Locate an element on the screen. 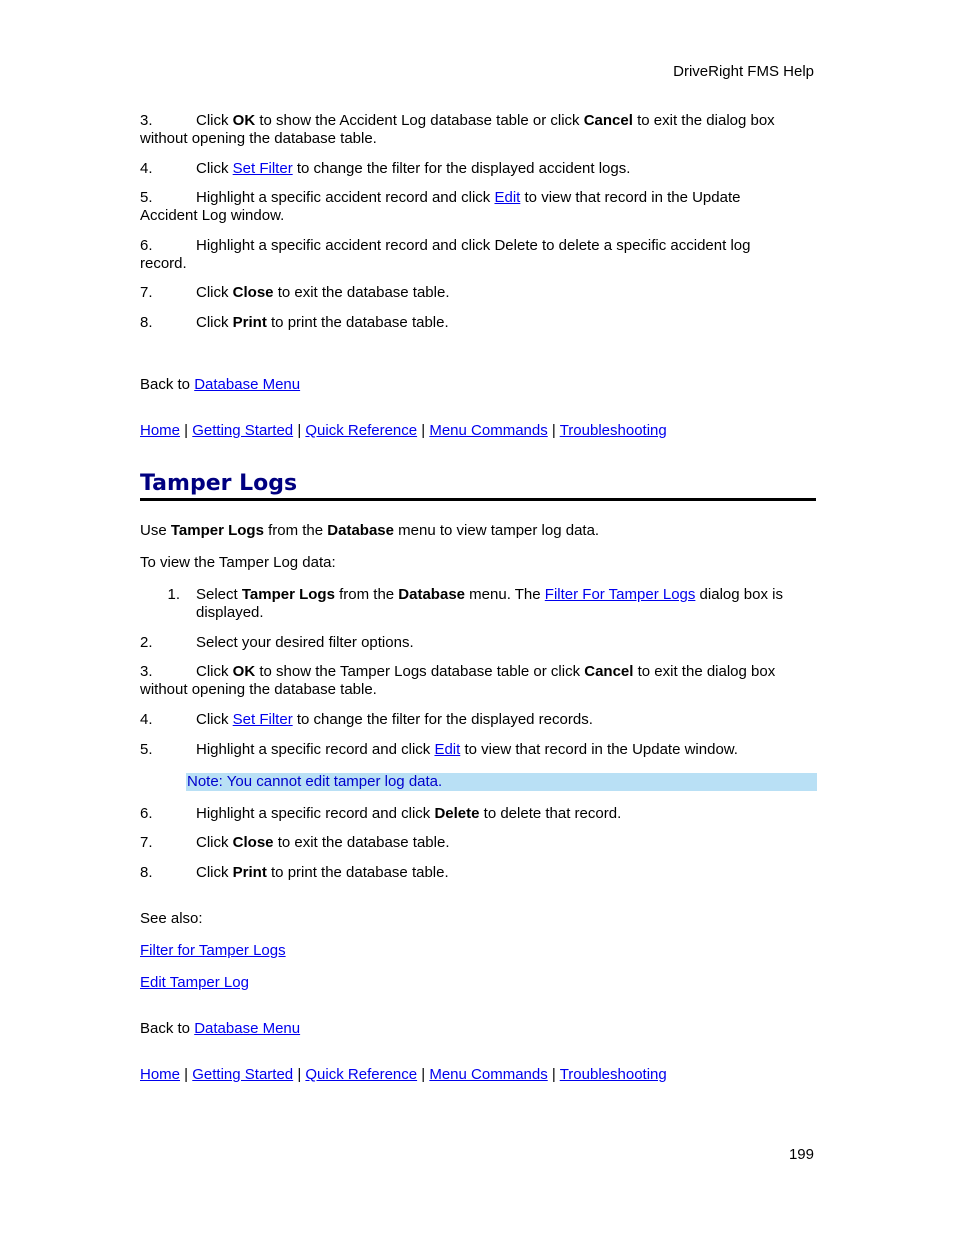 The width and height of the screenshot is (954, 1235). page-number: 199 is located at coordinates (801, 1154).